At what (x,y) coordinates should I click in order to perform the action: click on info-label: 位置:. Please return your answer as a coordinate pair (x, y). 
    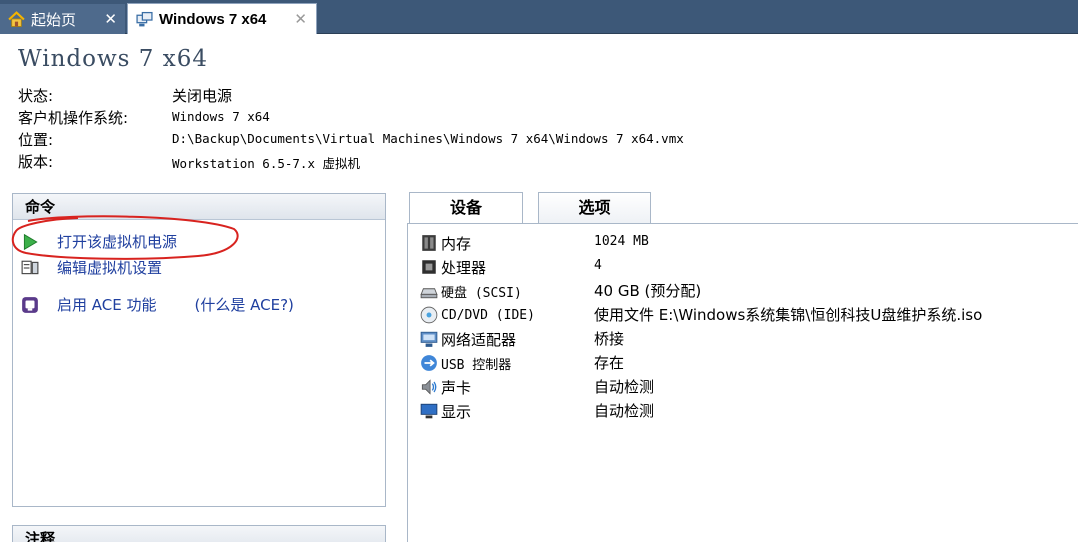
    Looking at the image, I should click on (36, 140).